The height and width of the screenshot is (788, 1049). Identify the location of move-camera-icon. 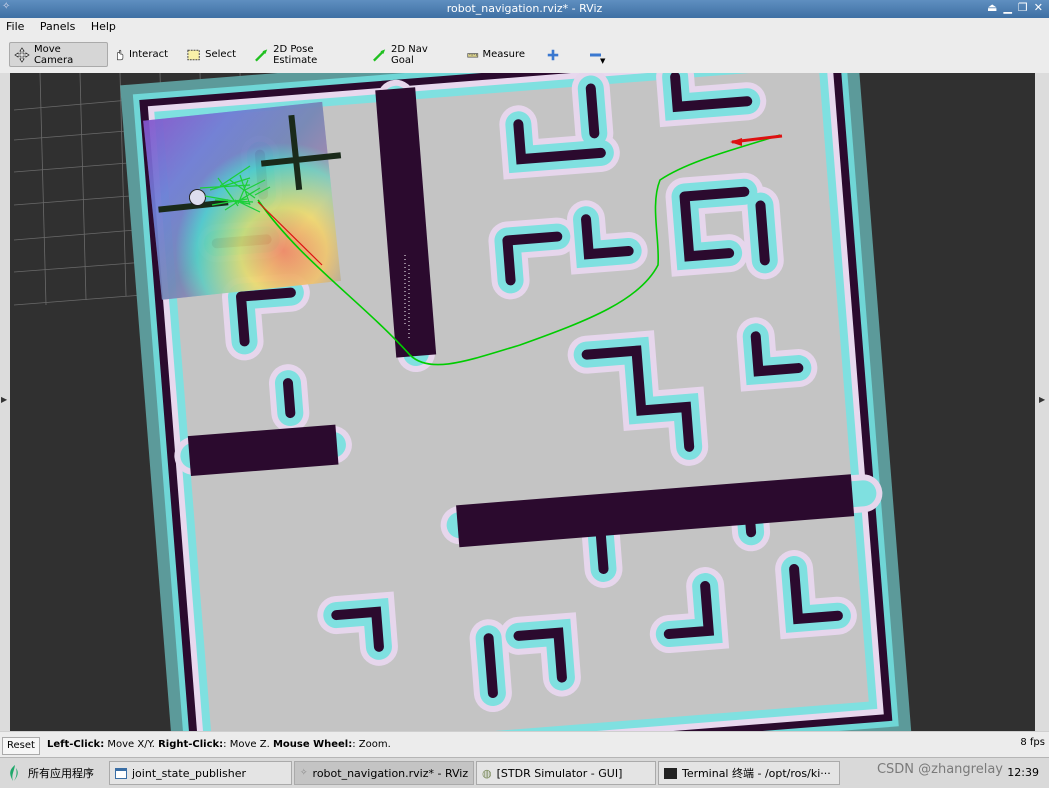
(22, 54).